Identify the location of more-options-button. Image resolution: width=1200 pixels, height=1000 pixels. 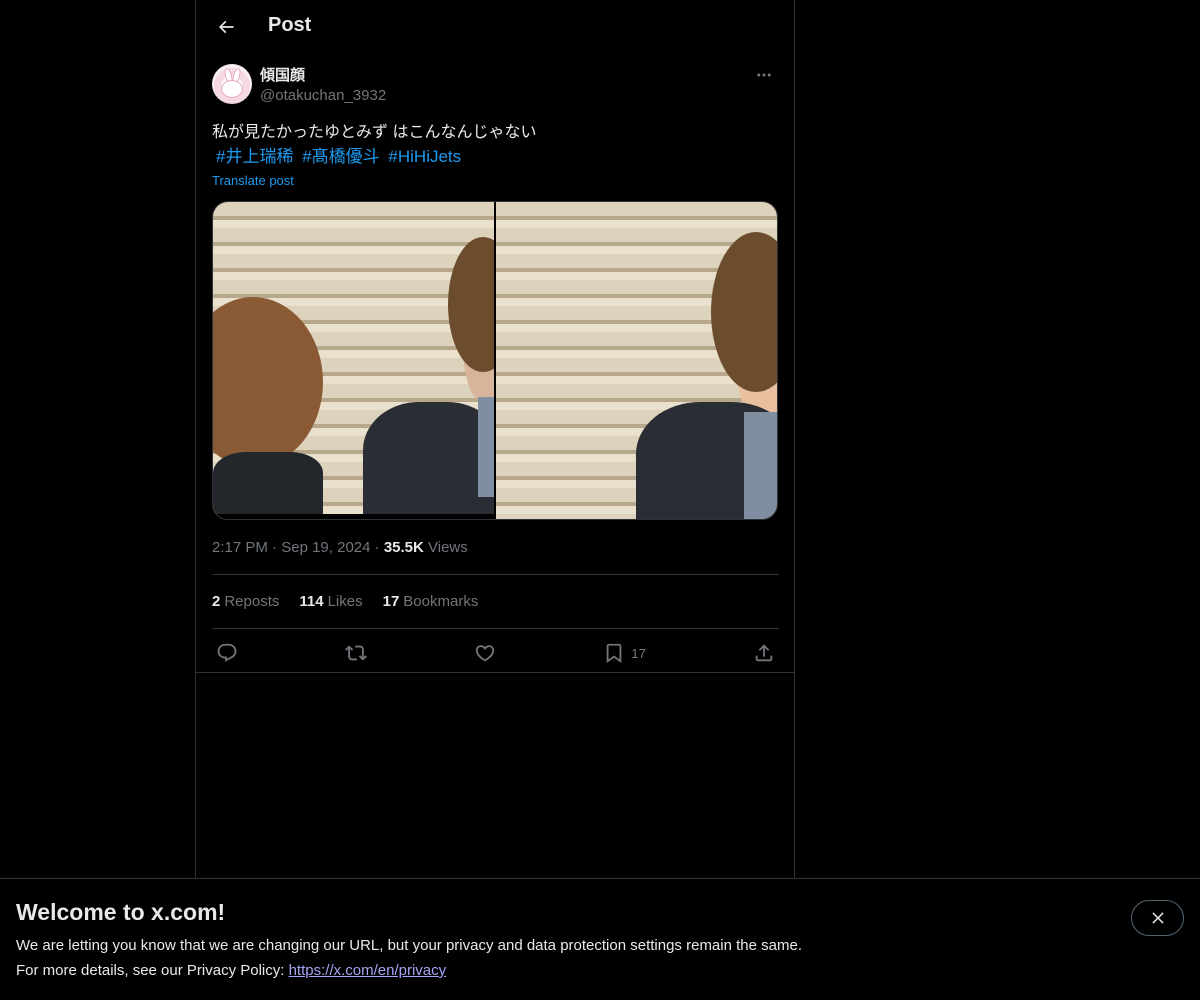
(764, 75).